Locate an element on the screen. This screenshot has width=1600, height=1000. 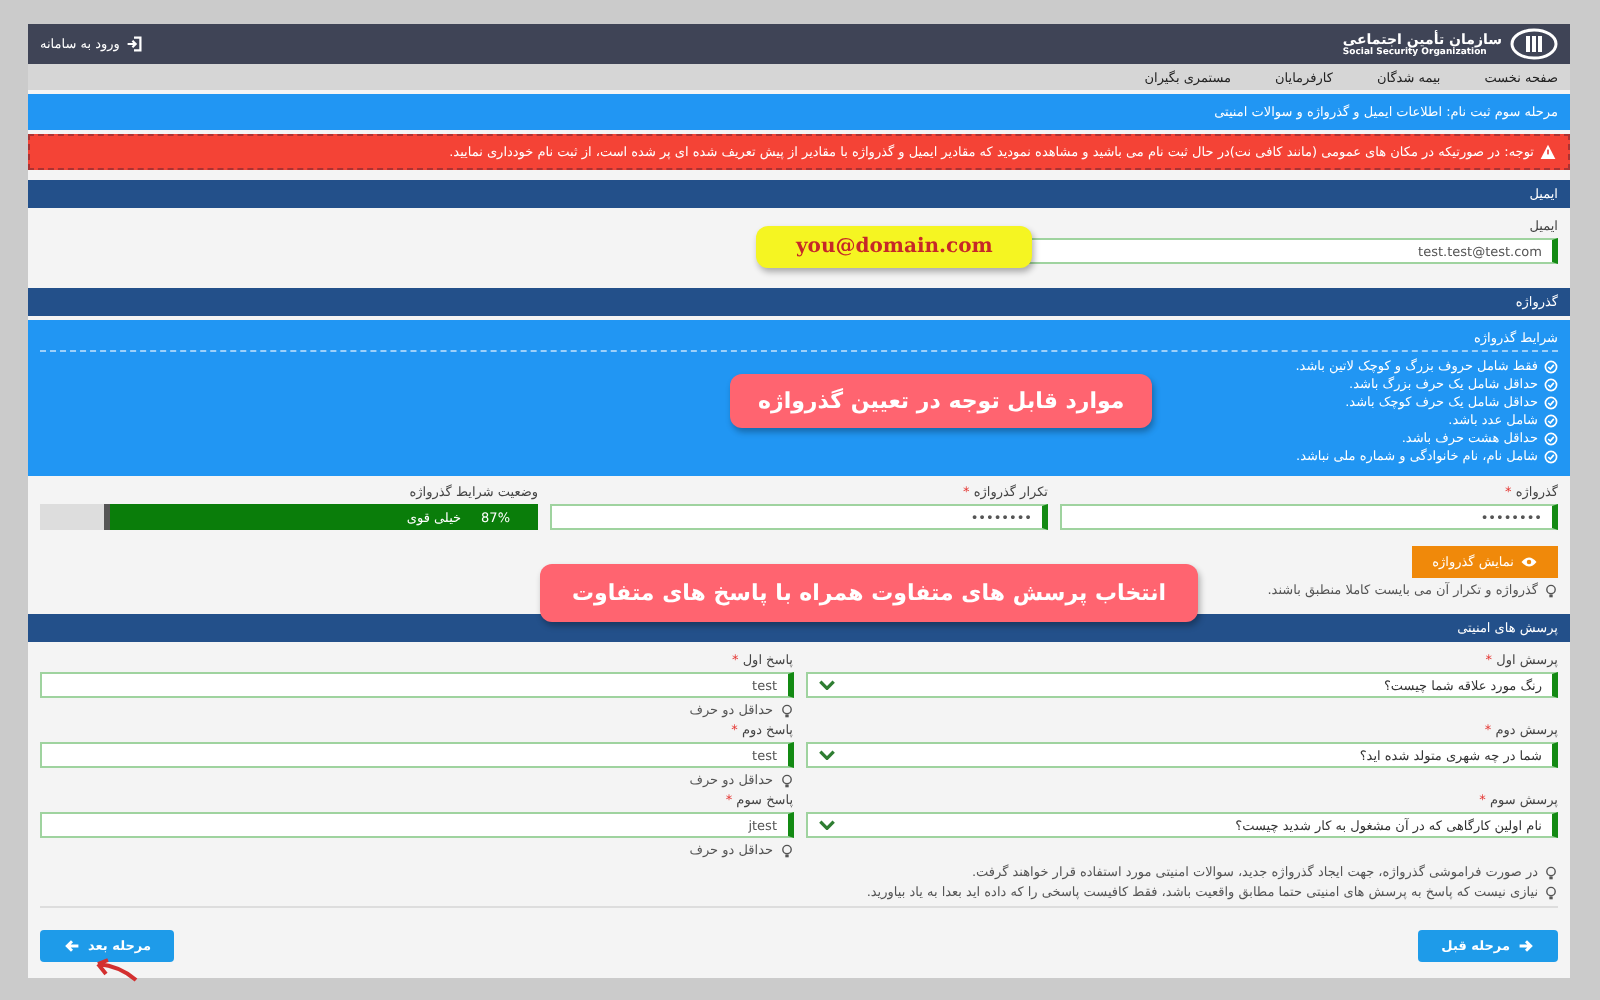
annotation-tooltip: موارد قابل توجه در تعیین گذرواژه is located at coordinates (941, 401).